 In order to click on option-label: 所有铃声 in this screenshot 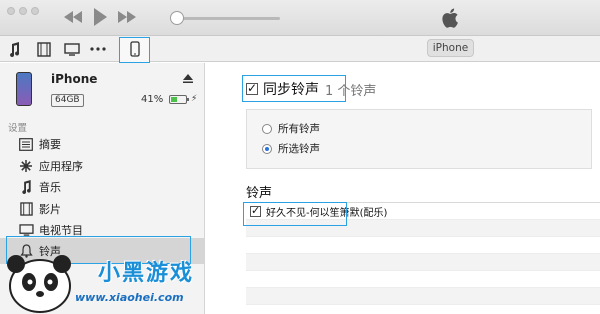, I will do `click(299, 129)`.